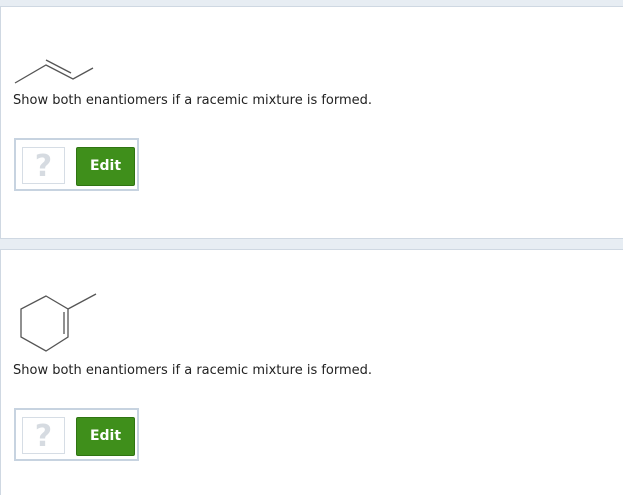 Image resolution: width=623 pixels, height=495 pixels. I want to click on carbon-chain-bonds, so click(54, 74).